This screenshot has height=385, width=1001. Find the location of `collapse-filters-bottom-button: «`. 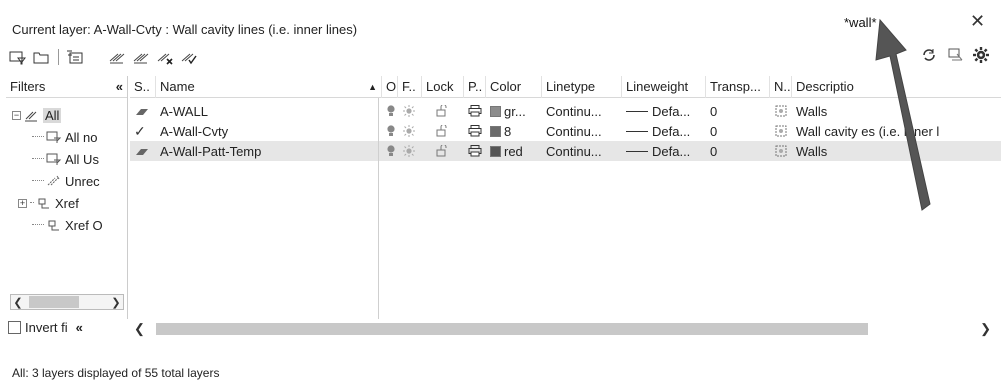

collapse-filters-bottom-button: « is located at coordinates (79, 327).